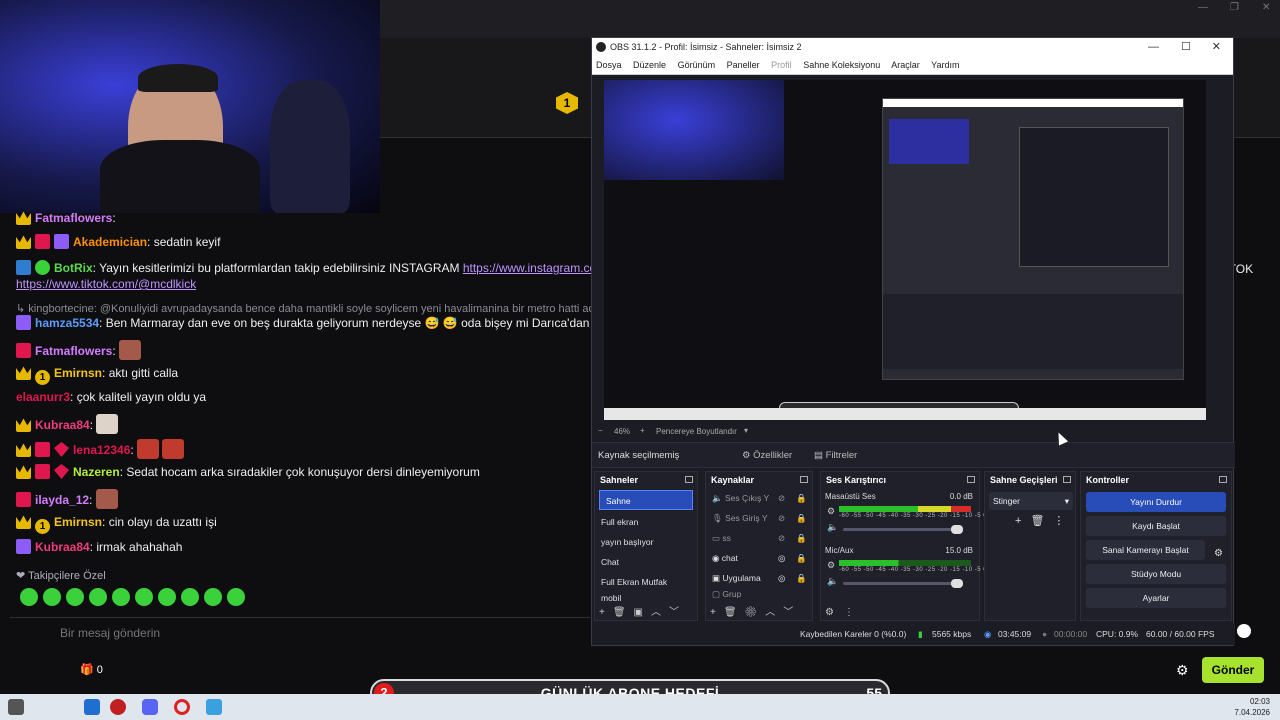  What do you see at coordinates (1266, 7) in the screenshot?
I see `close-icon: ✕` at bounding box center [1266, 7].